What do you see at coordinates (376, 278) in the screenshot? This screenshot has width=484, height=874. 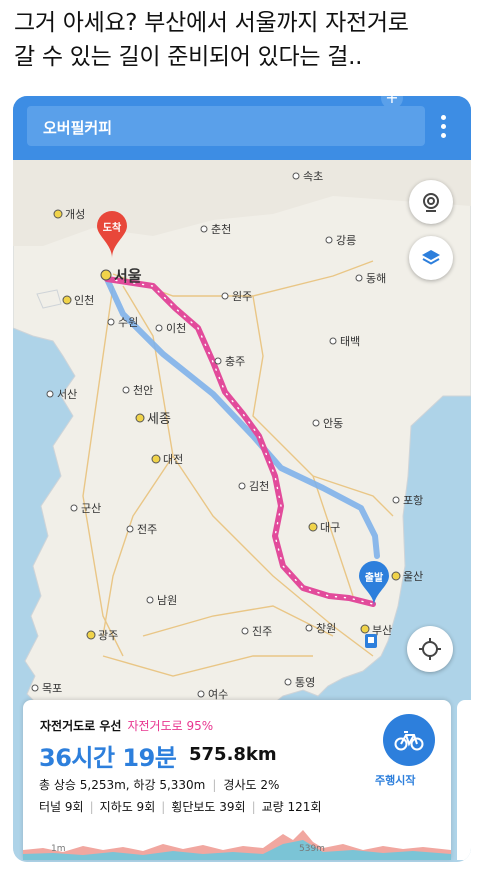 I see `svg-text: 동해` at bounding box center [376, 278].